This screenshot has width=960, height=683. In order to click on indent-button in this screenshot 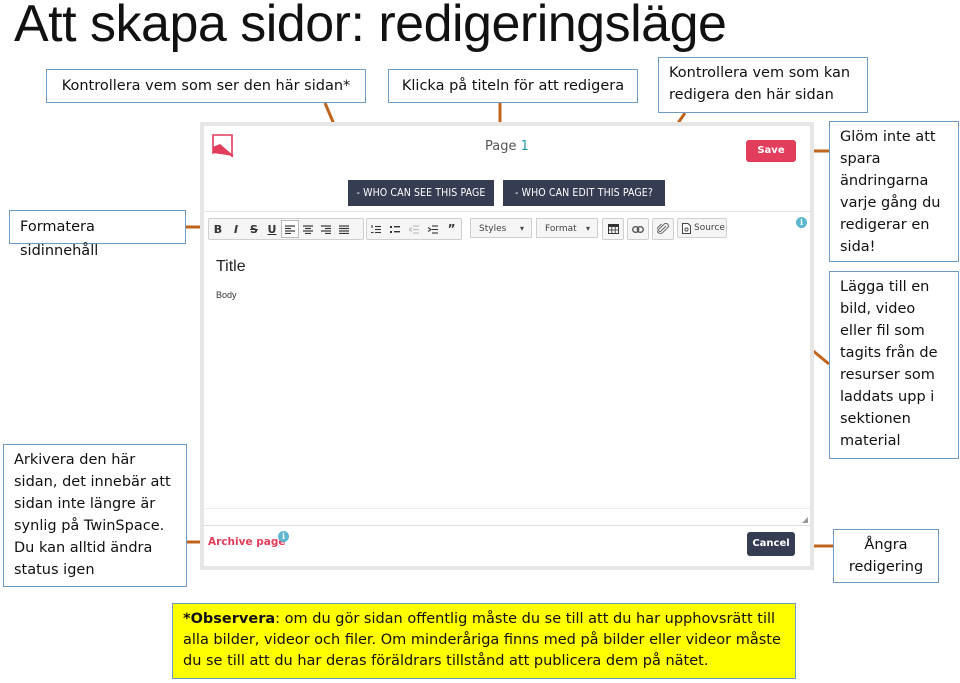, I will do `click(433, 229)`.